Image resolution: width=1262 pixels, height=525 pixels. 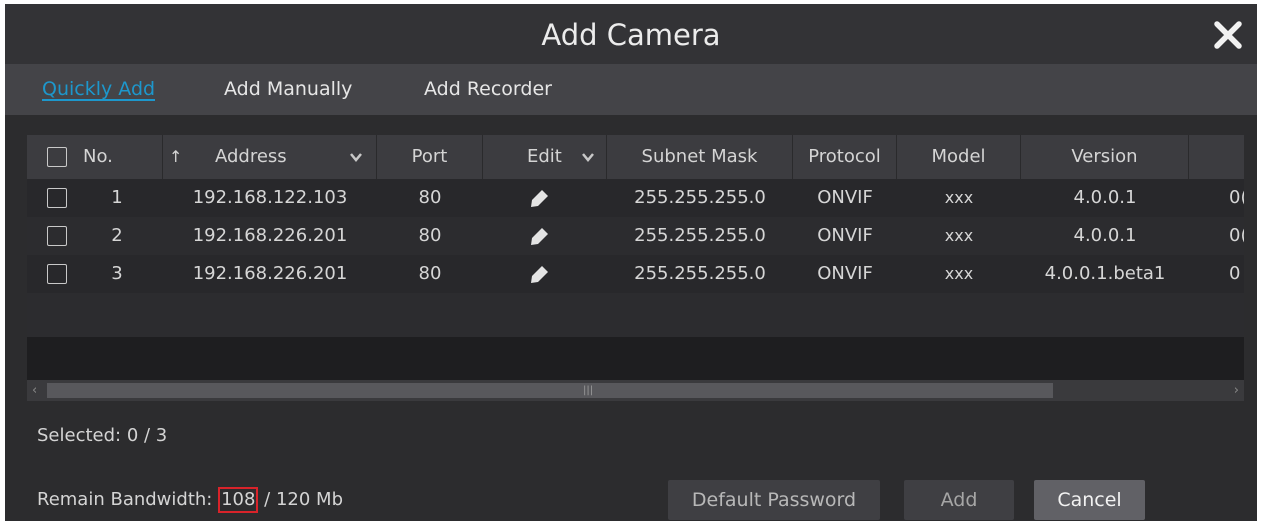 I want to click on sort-arrow-up-icon: ↑, so click(x=176, y=156).